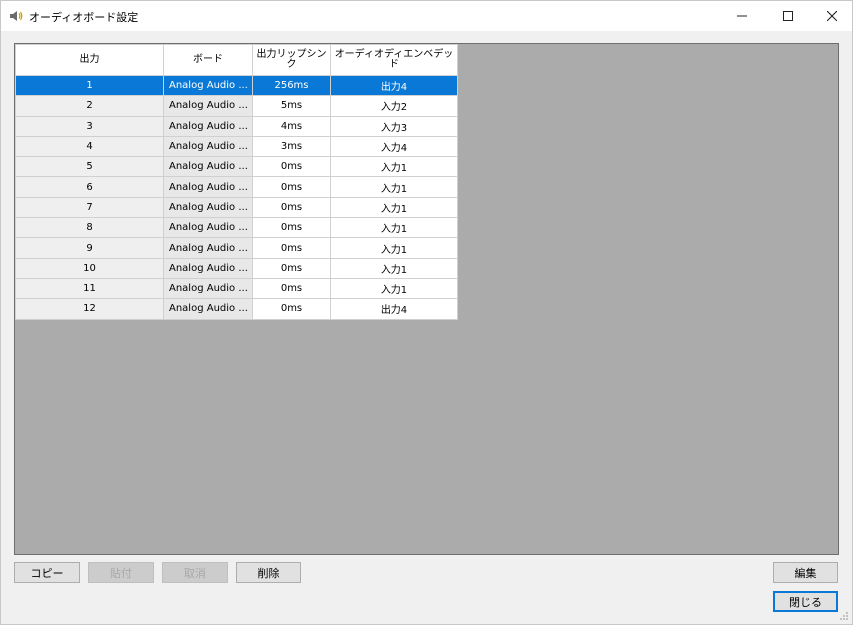 Image resolution: width=853 pixels, height=625 pixels. Describe the element at coordinates (89, 126) in the screenshot. I see `cell-output: 3` at that location.